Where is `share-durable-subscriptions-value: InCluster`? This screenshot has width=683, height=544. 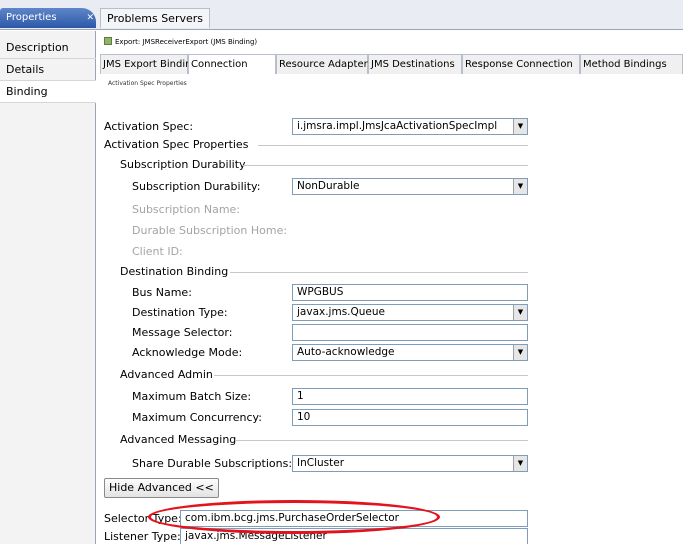
share-durable-subscriptions-value: InCluster is located at coordinates (321, 463).